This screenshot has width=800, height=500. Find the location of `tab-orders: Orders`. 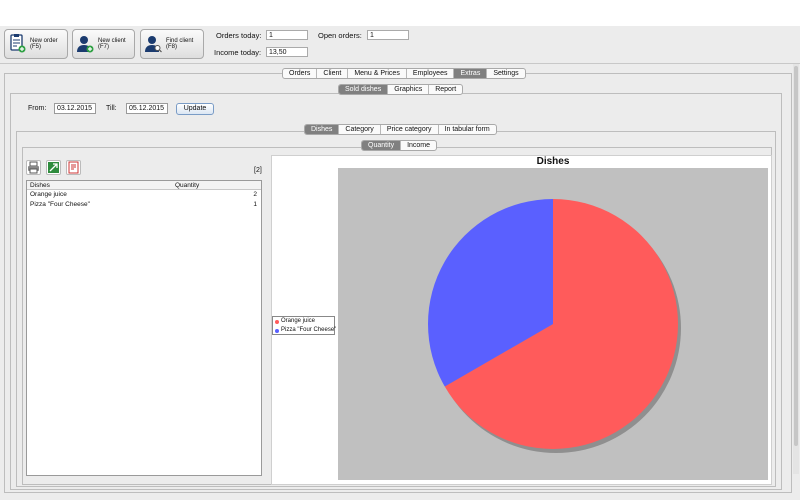

tab-orders: Orders is located at coordinates (300, 73).